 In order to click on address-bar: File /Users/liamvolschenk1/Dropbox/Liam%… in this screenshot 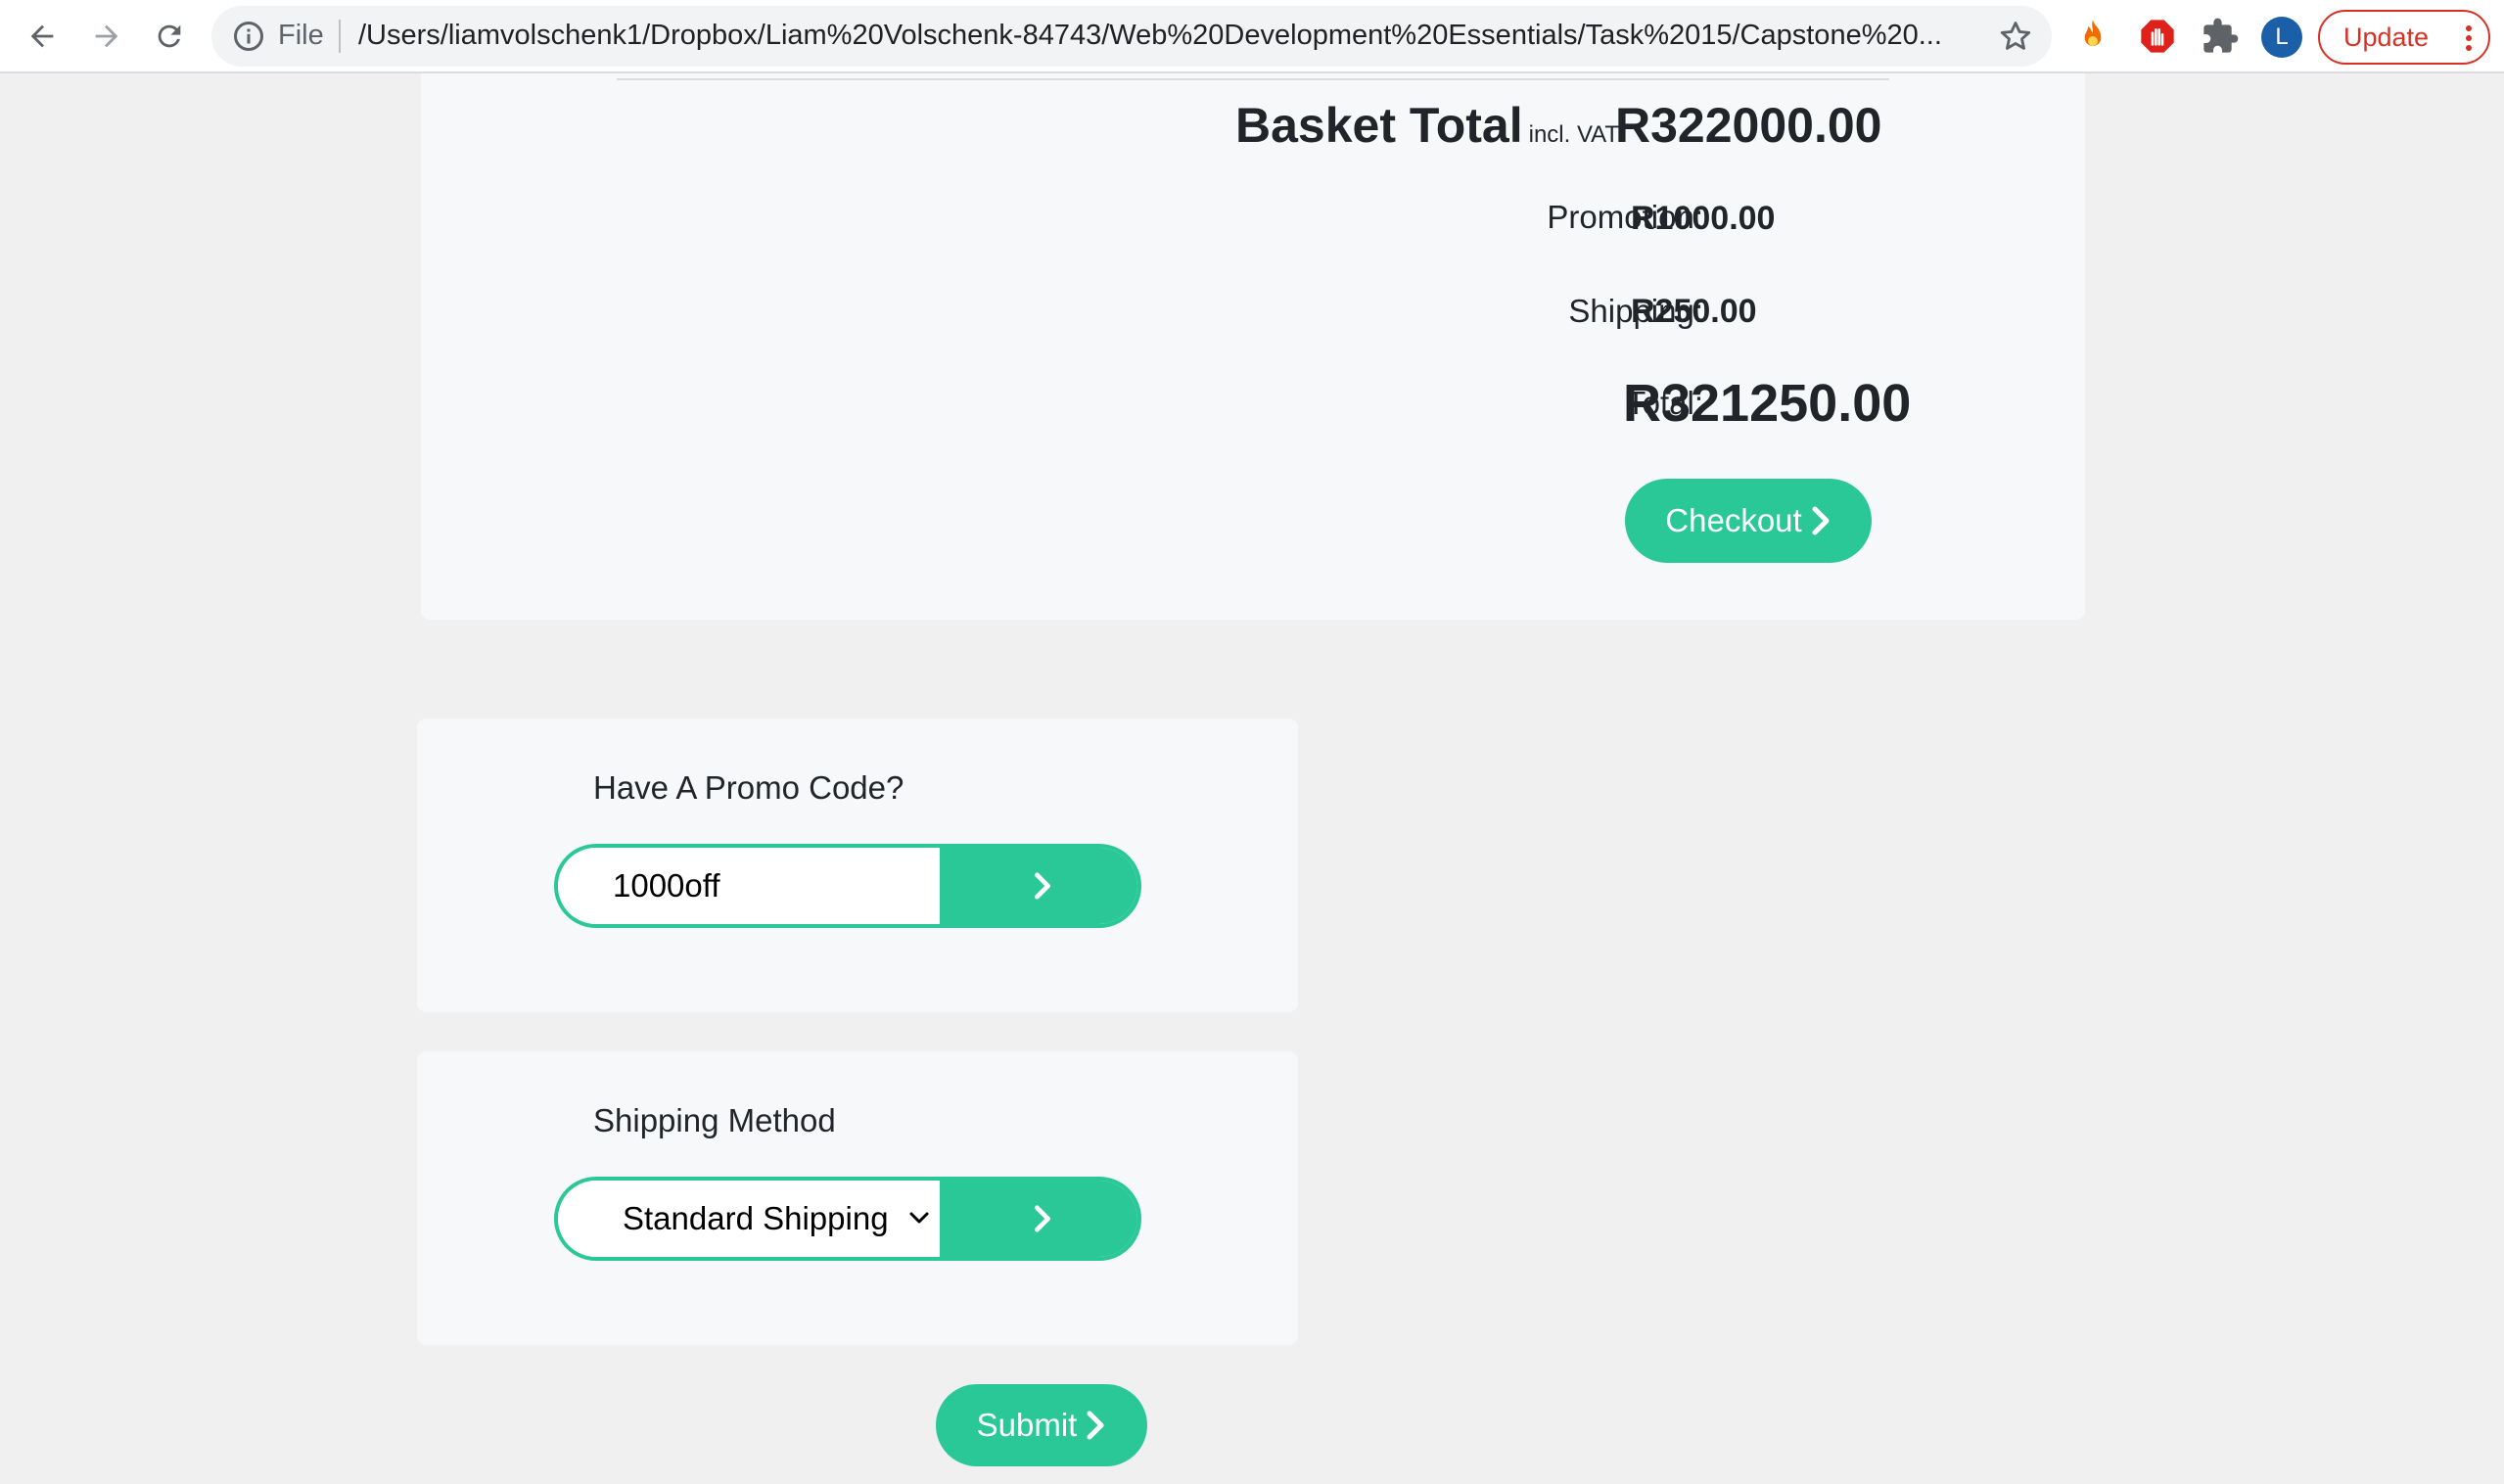, I will do `click(1132, 36)`.